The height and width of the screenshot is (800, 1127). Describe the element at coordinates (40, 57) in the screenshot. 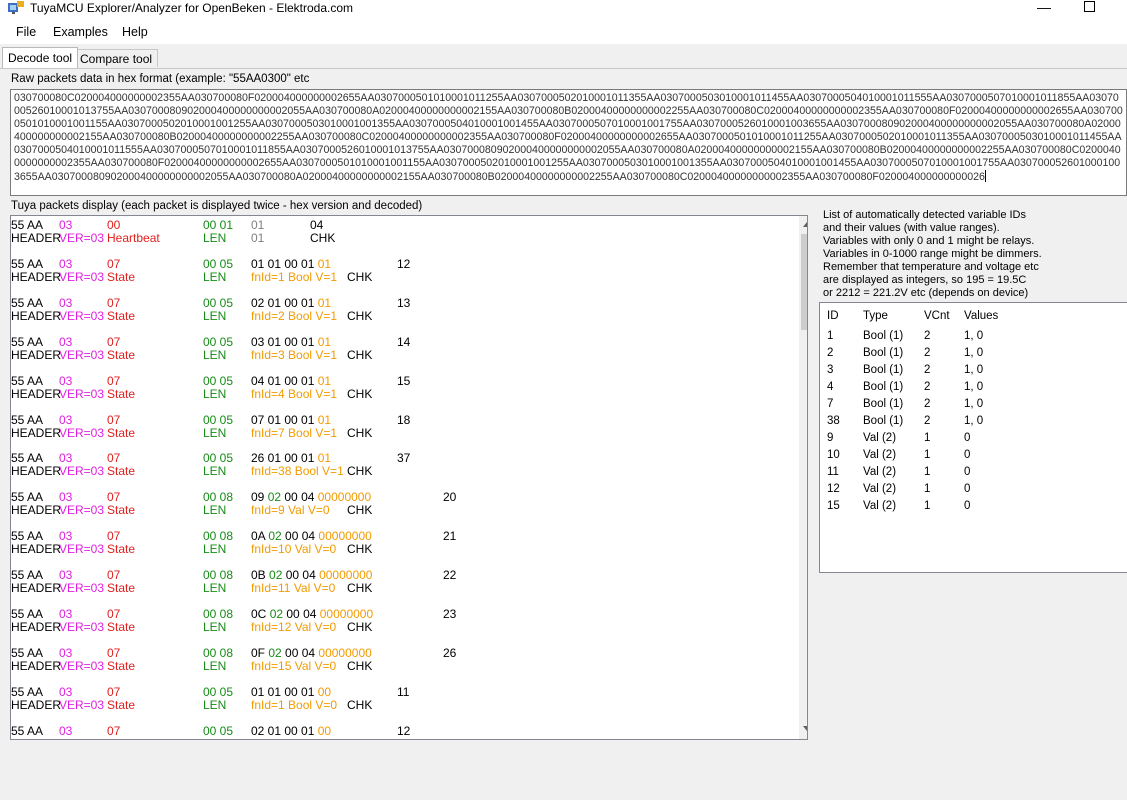

I see `tab-decode-tool: Decode tool` at that location.